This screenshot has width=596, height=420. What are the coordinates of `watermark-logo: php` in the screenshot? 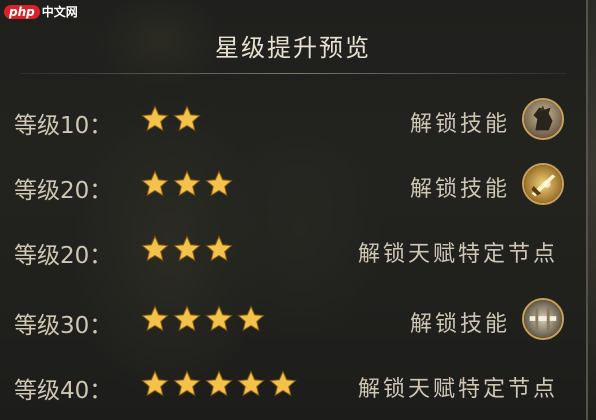 It's located at (22, 11).